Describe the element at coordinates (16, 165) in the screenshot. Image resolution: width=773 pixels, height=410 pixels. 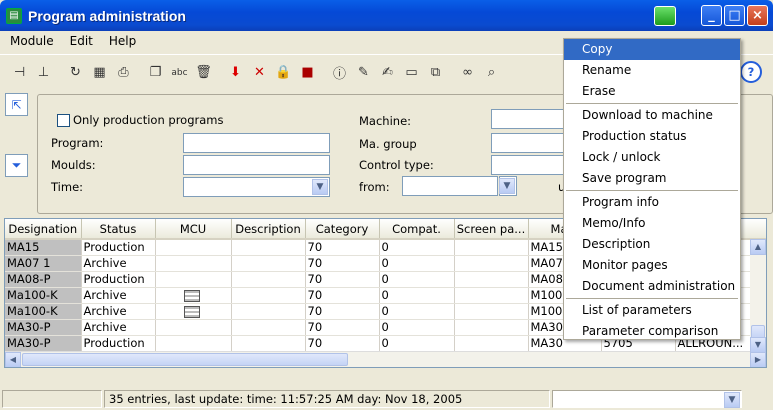
I see `apply-filter-icon: ⏷` at that location.